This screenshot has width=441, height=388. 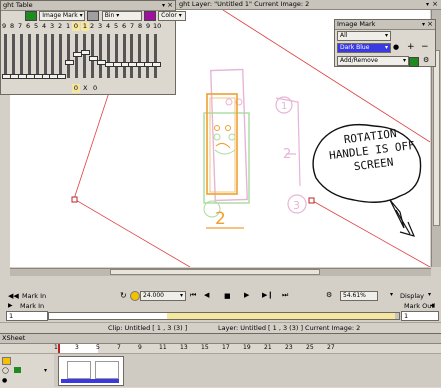 I want to click on circled-label: 3, so click(x=296, y=205).